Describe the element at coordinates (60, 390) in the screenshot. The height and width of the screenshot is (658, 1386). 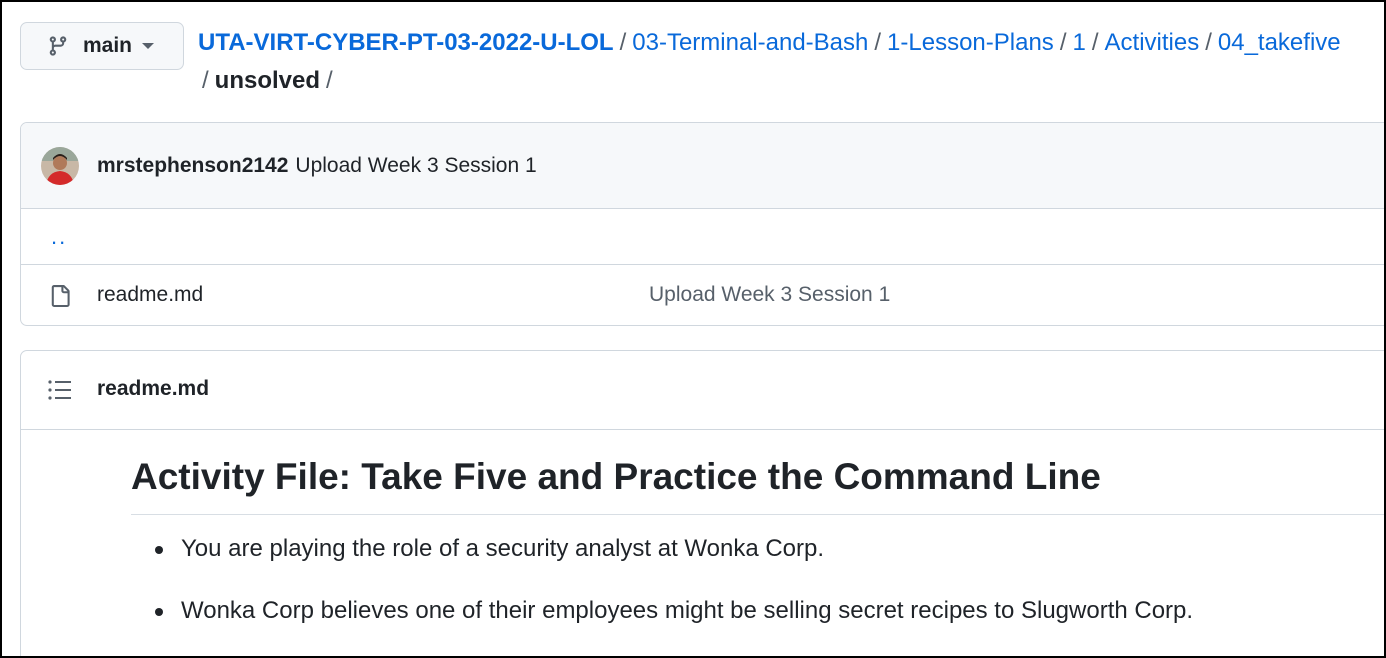
I see `table-of-contents-icon` at that location.